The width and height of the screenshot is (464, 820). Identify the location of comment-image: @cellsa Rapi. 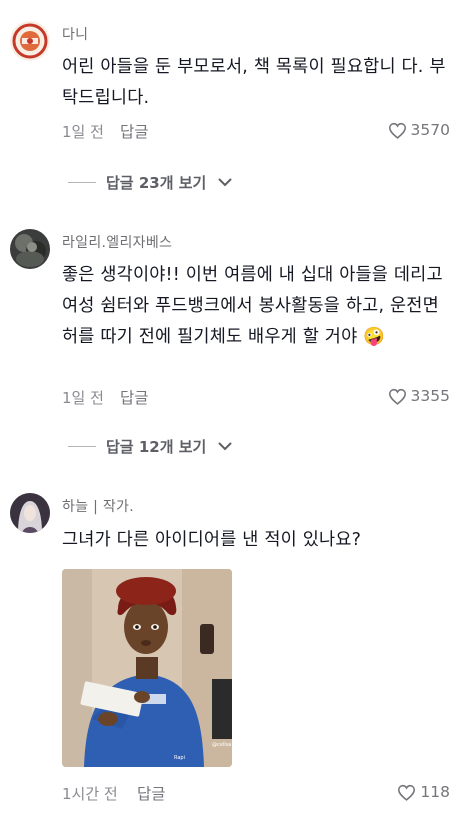
(147, 668).